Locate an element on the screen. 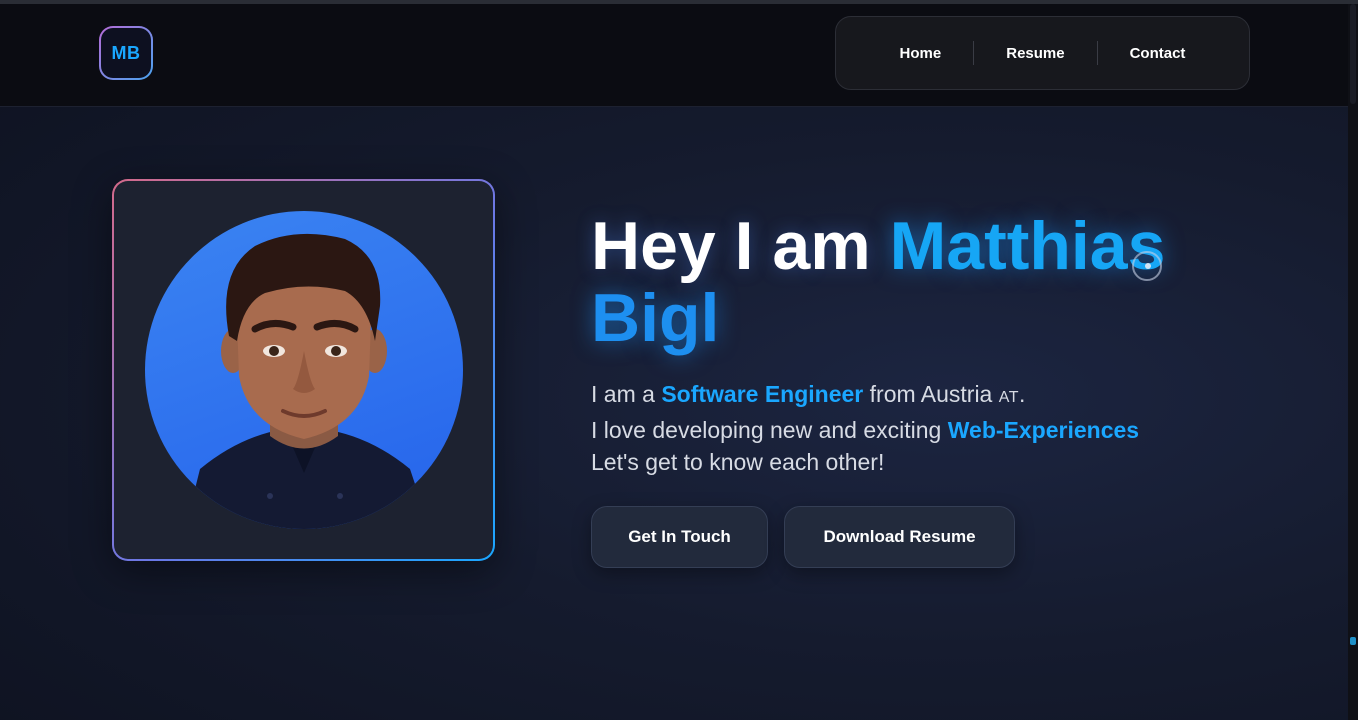  hero-first-name: Matthias is located at coordinates (1027, 246).